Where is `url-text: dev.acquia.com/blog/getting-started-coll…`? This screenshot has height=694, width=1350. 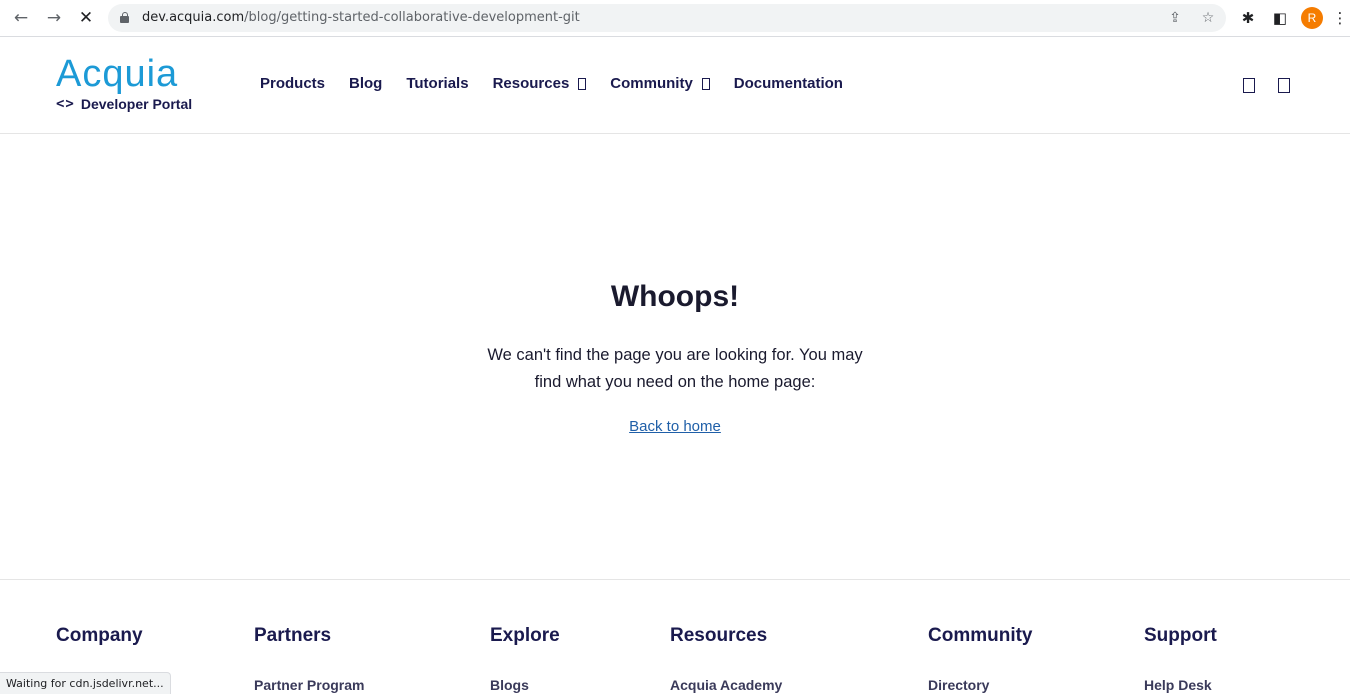
url-text: dev.acquia.com/blog/getting-started-coll… is located at coordinates (361, 17).